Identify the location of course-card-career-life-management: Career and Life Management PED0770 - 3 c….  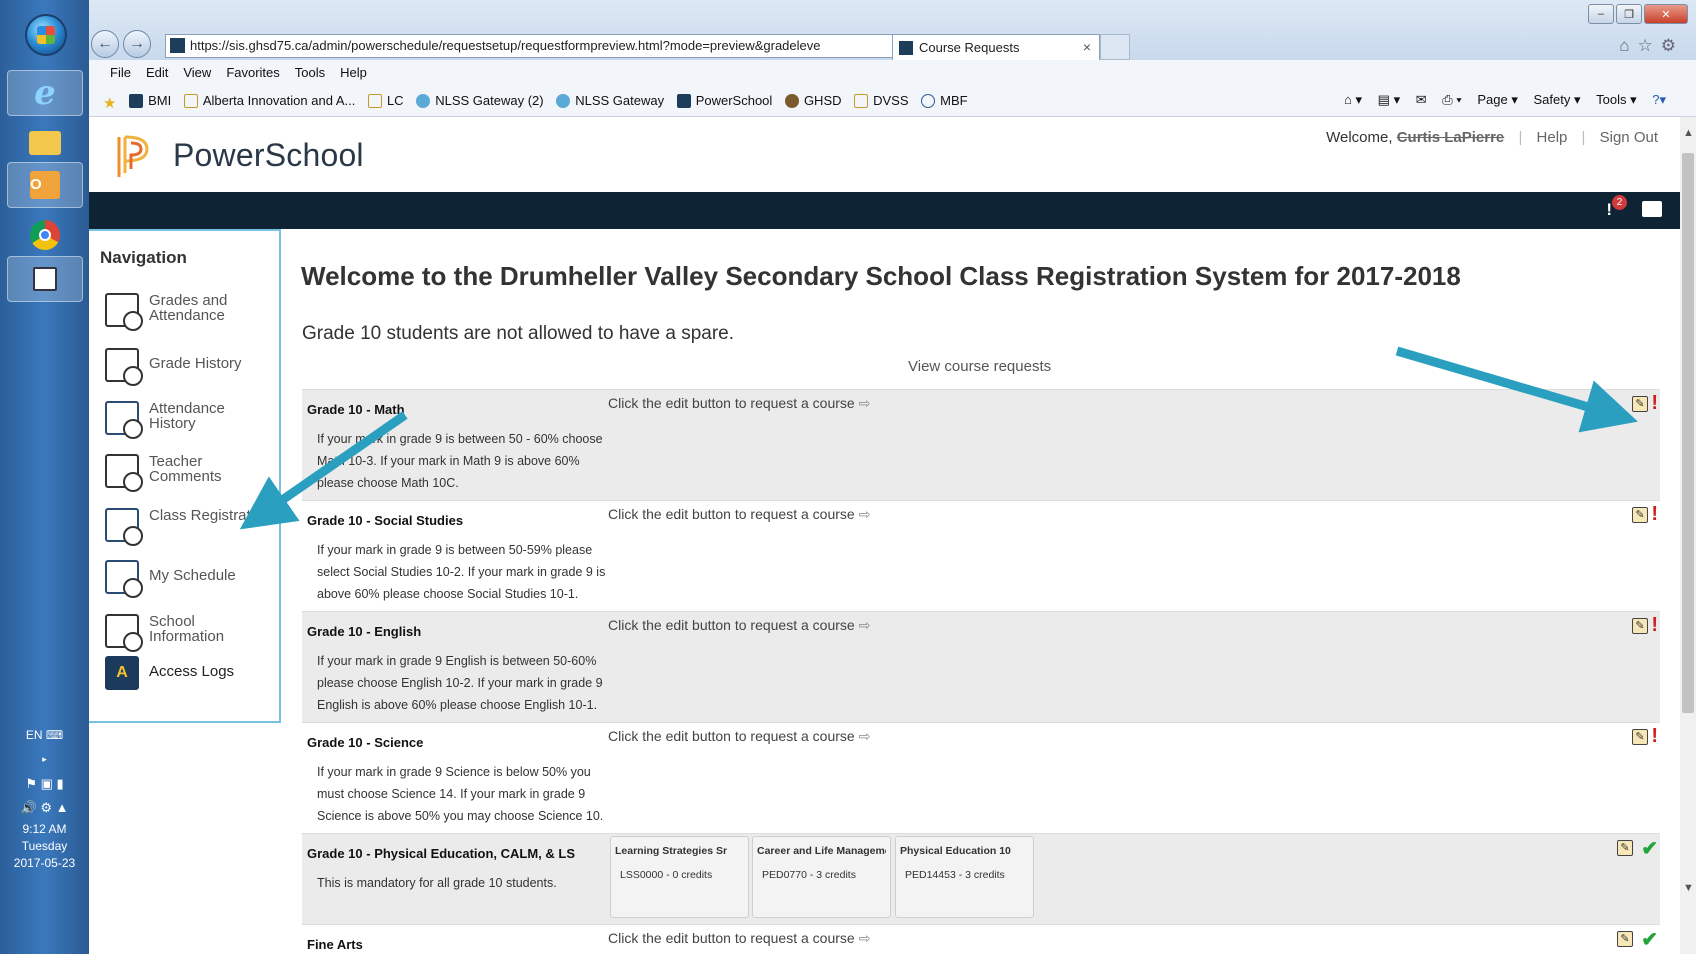
(821, 877).